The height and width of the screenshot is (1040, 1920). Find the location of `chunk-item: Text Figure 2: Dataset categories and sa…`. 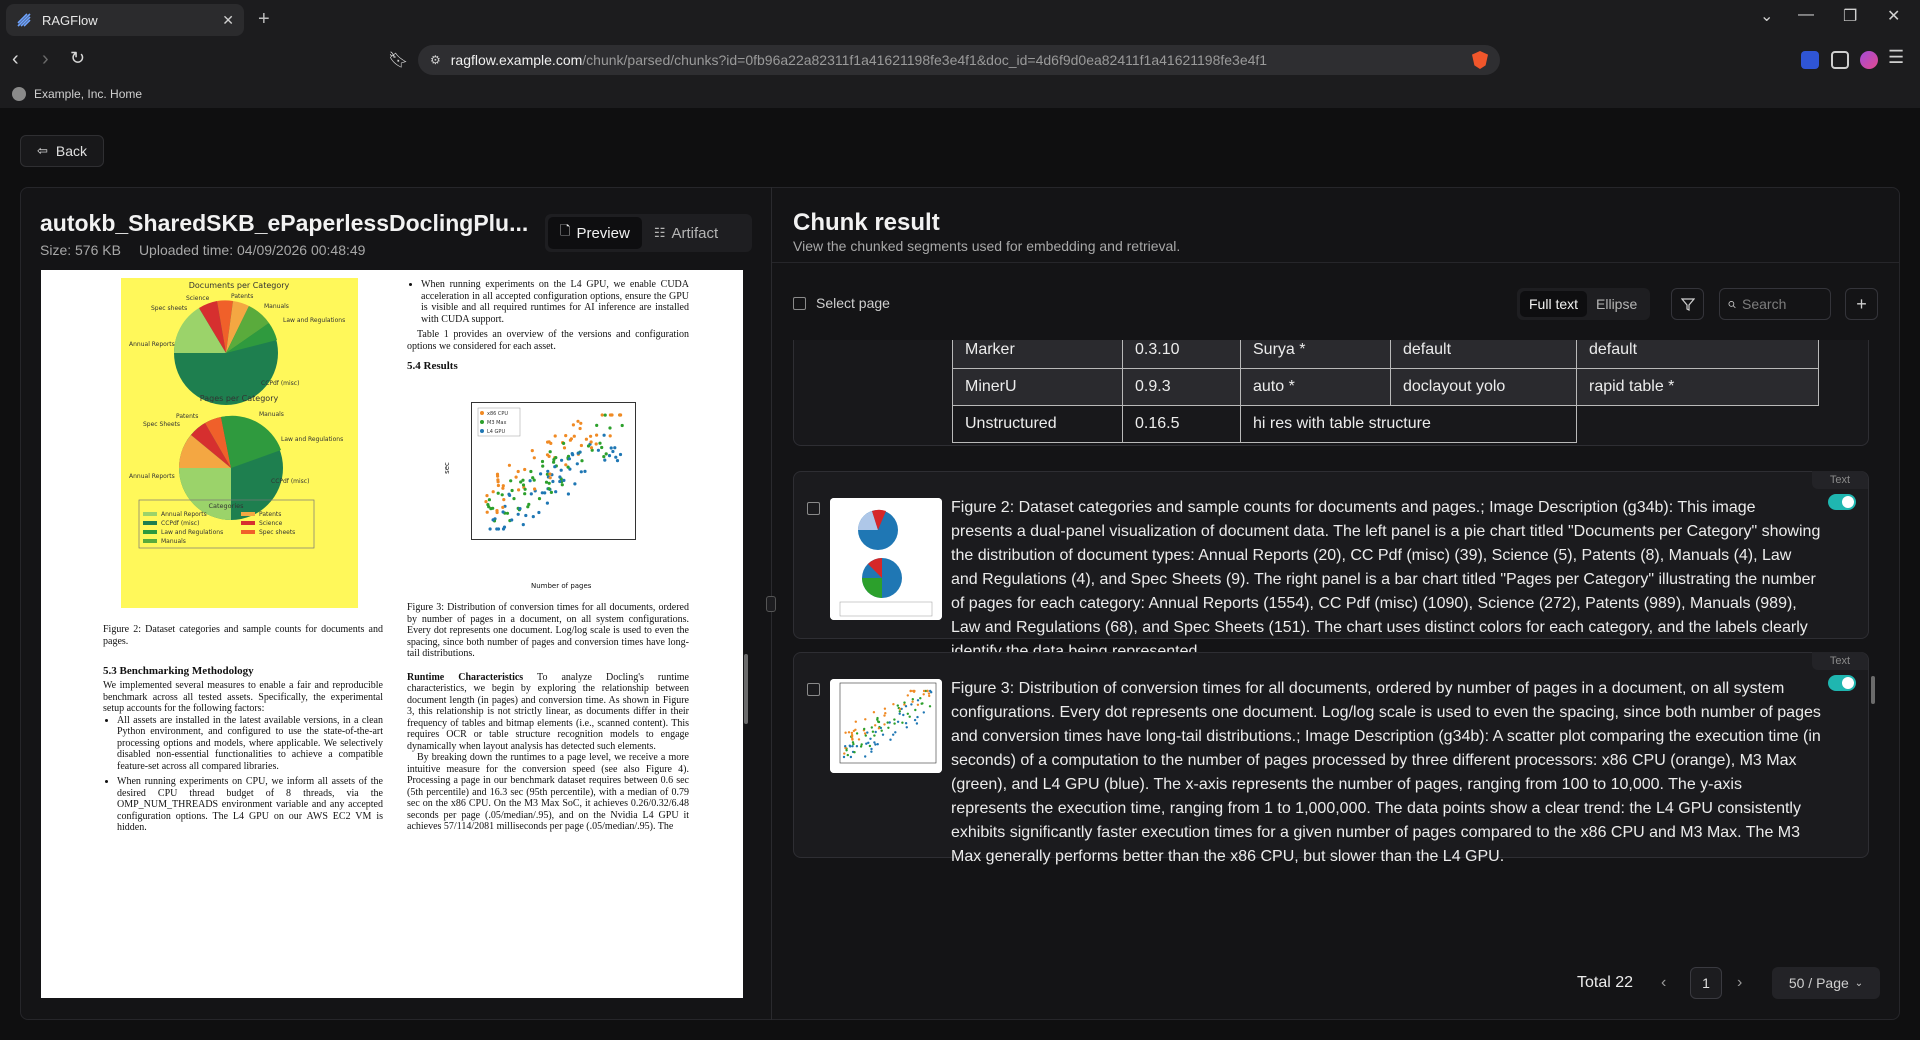

chunk-item: Text Figure 2: Dataset categories and sa… is located at coordinates (1331, 565).